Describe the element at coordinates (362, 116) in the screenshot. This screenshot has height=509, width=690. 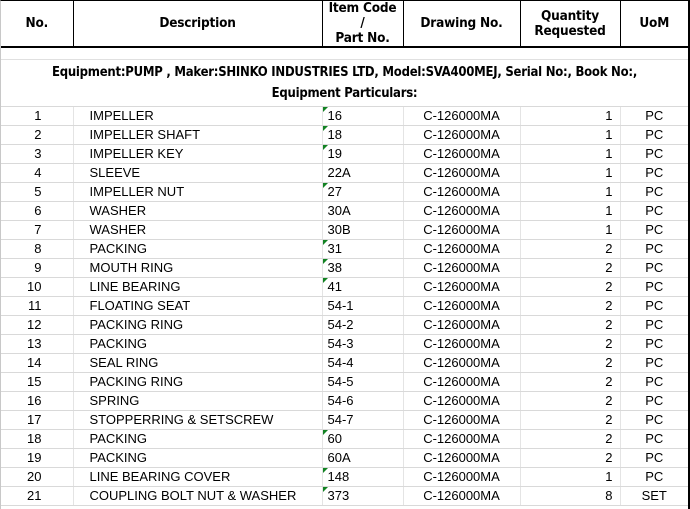
I see `cell-item-code: 16` at that location.